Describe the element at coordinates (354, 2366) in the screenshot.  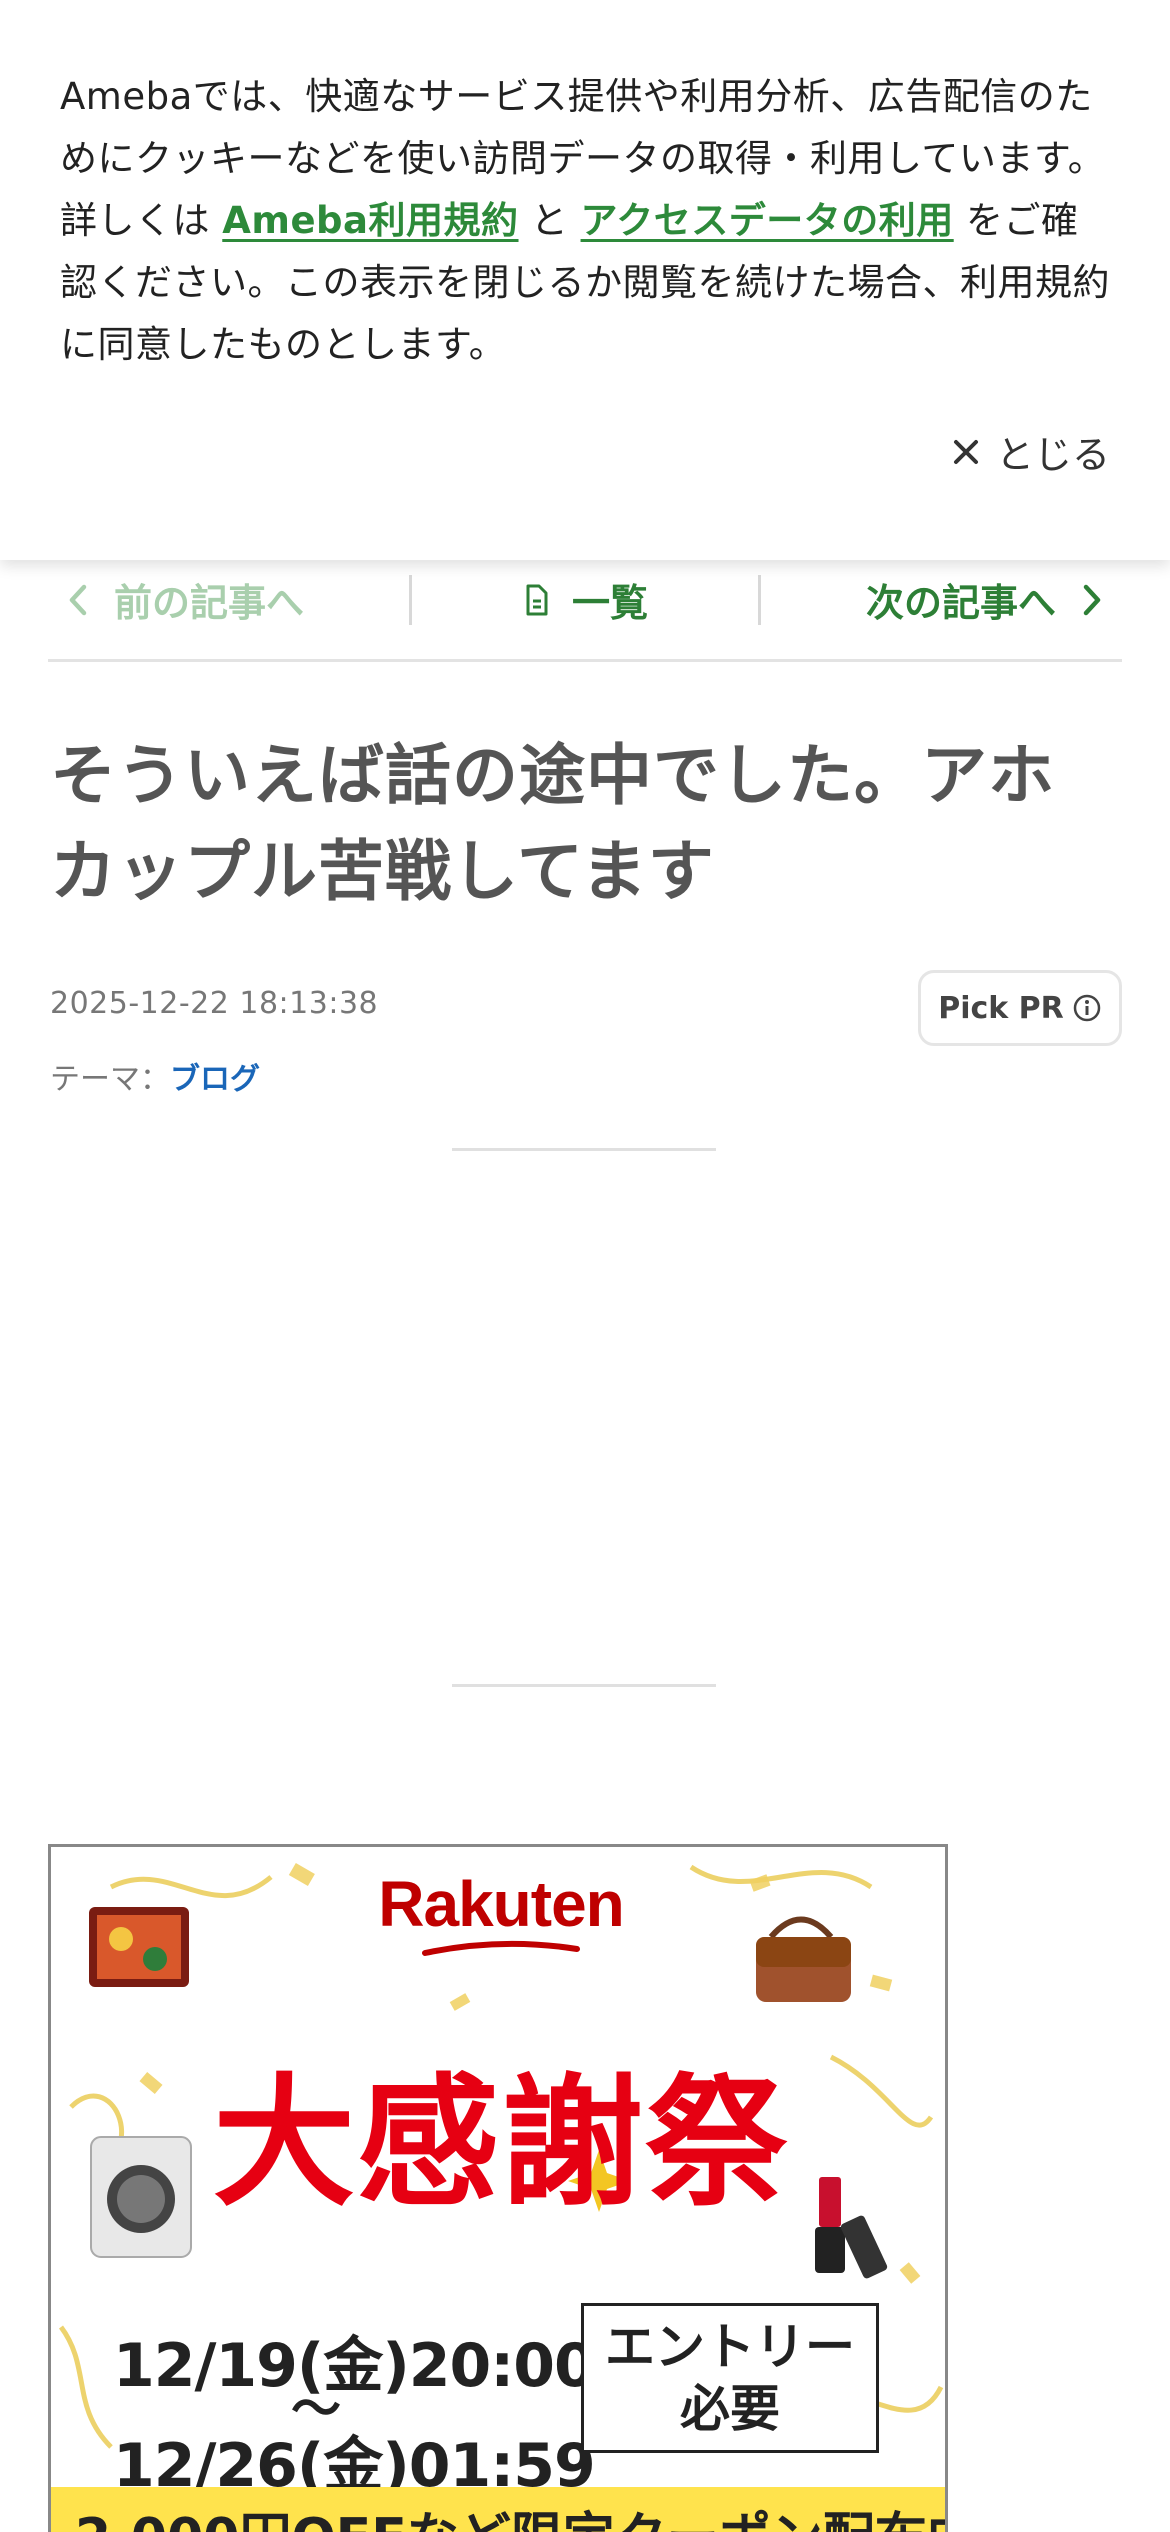
I see `ad-start-date: 12/19(金)20:00` at that location.